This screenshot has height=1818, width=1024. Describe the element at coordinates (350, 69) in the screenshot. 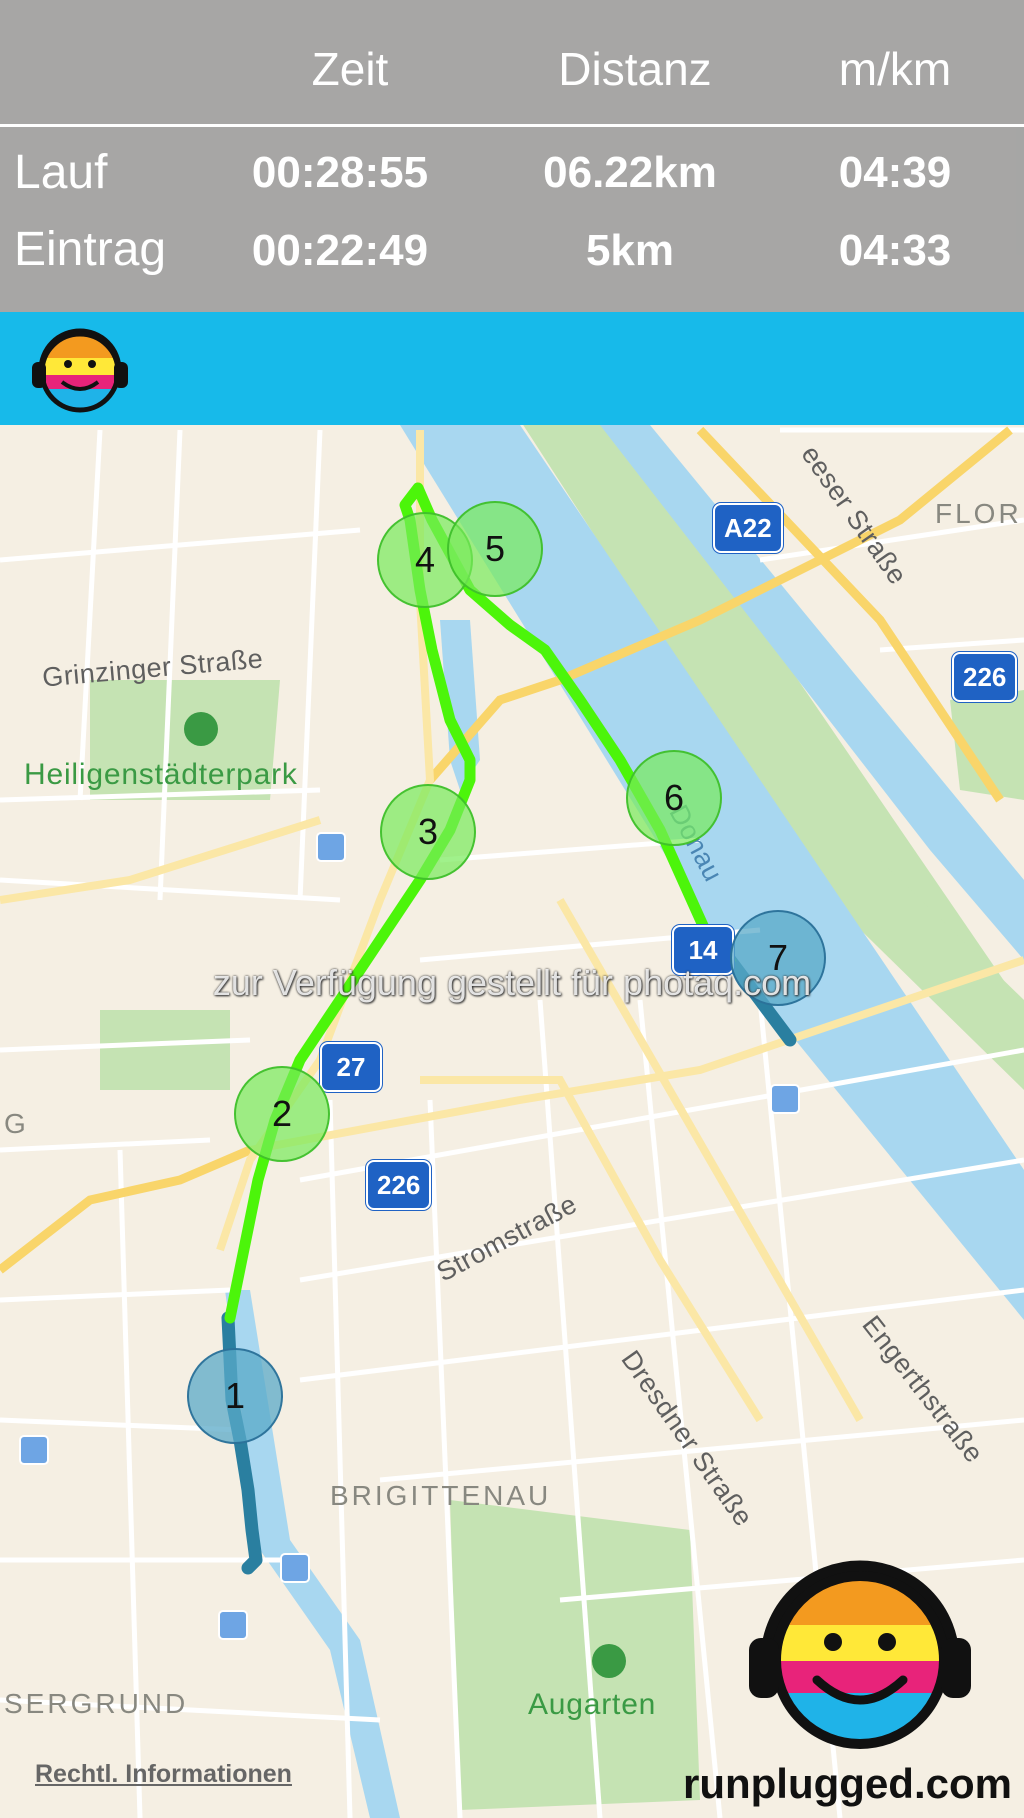

I see `header-time: Zeit` at that location.